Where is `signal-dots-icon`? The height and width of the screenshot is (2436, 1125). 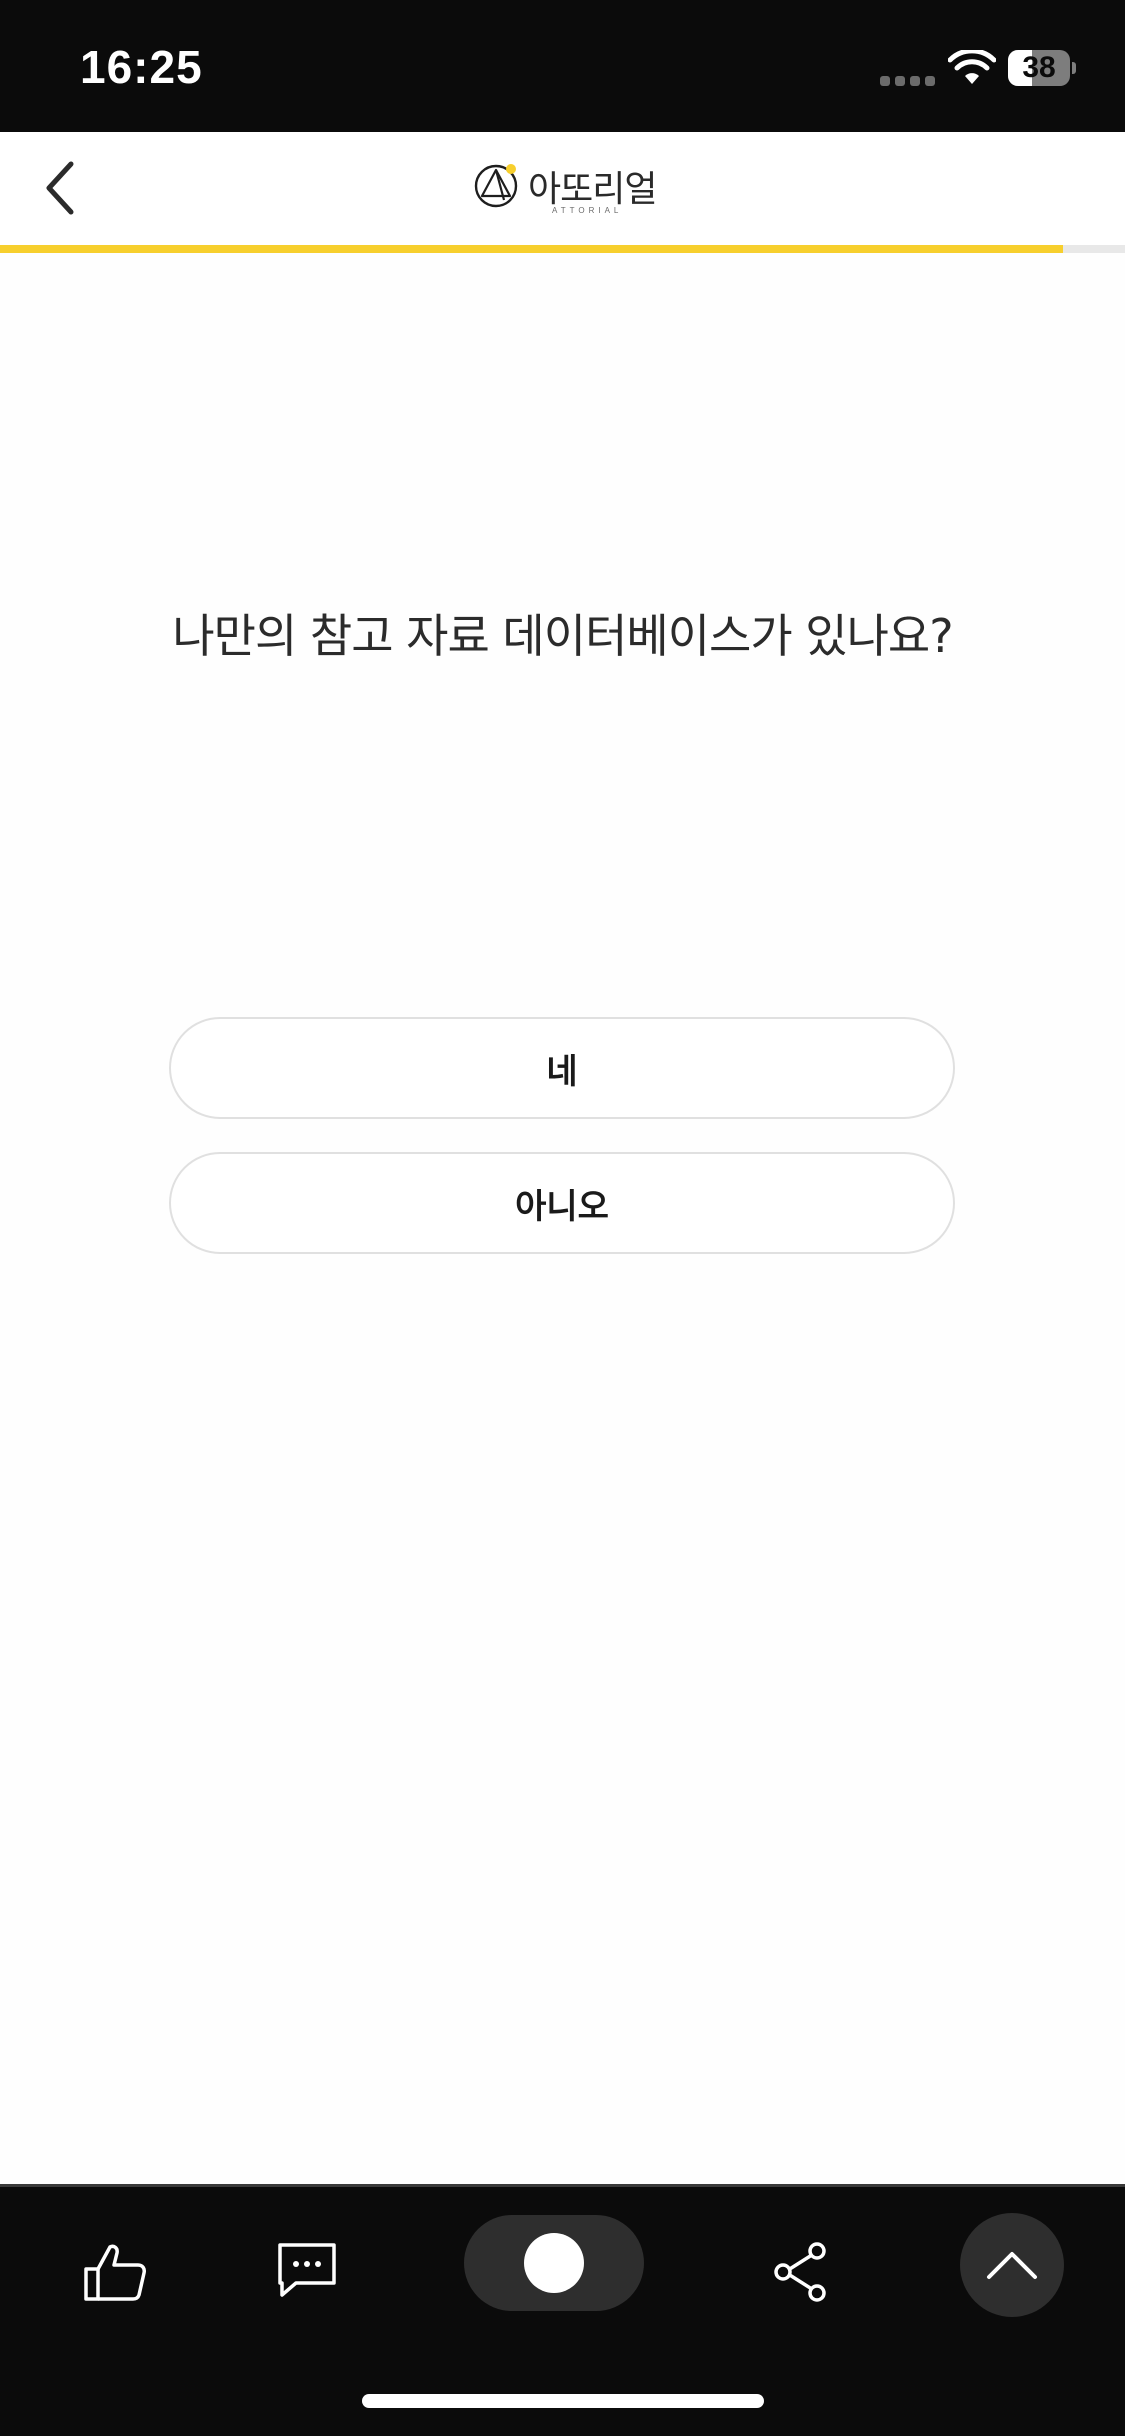 signal-dots-icon is located at coordinates (908, 81).